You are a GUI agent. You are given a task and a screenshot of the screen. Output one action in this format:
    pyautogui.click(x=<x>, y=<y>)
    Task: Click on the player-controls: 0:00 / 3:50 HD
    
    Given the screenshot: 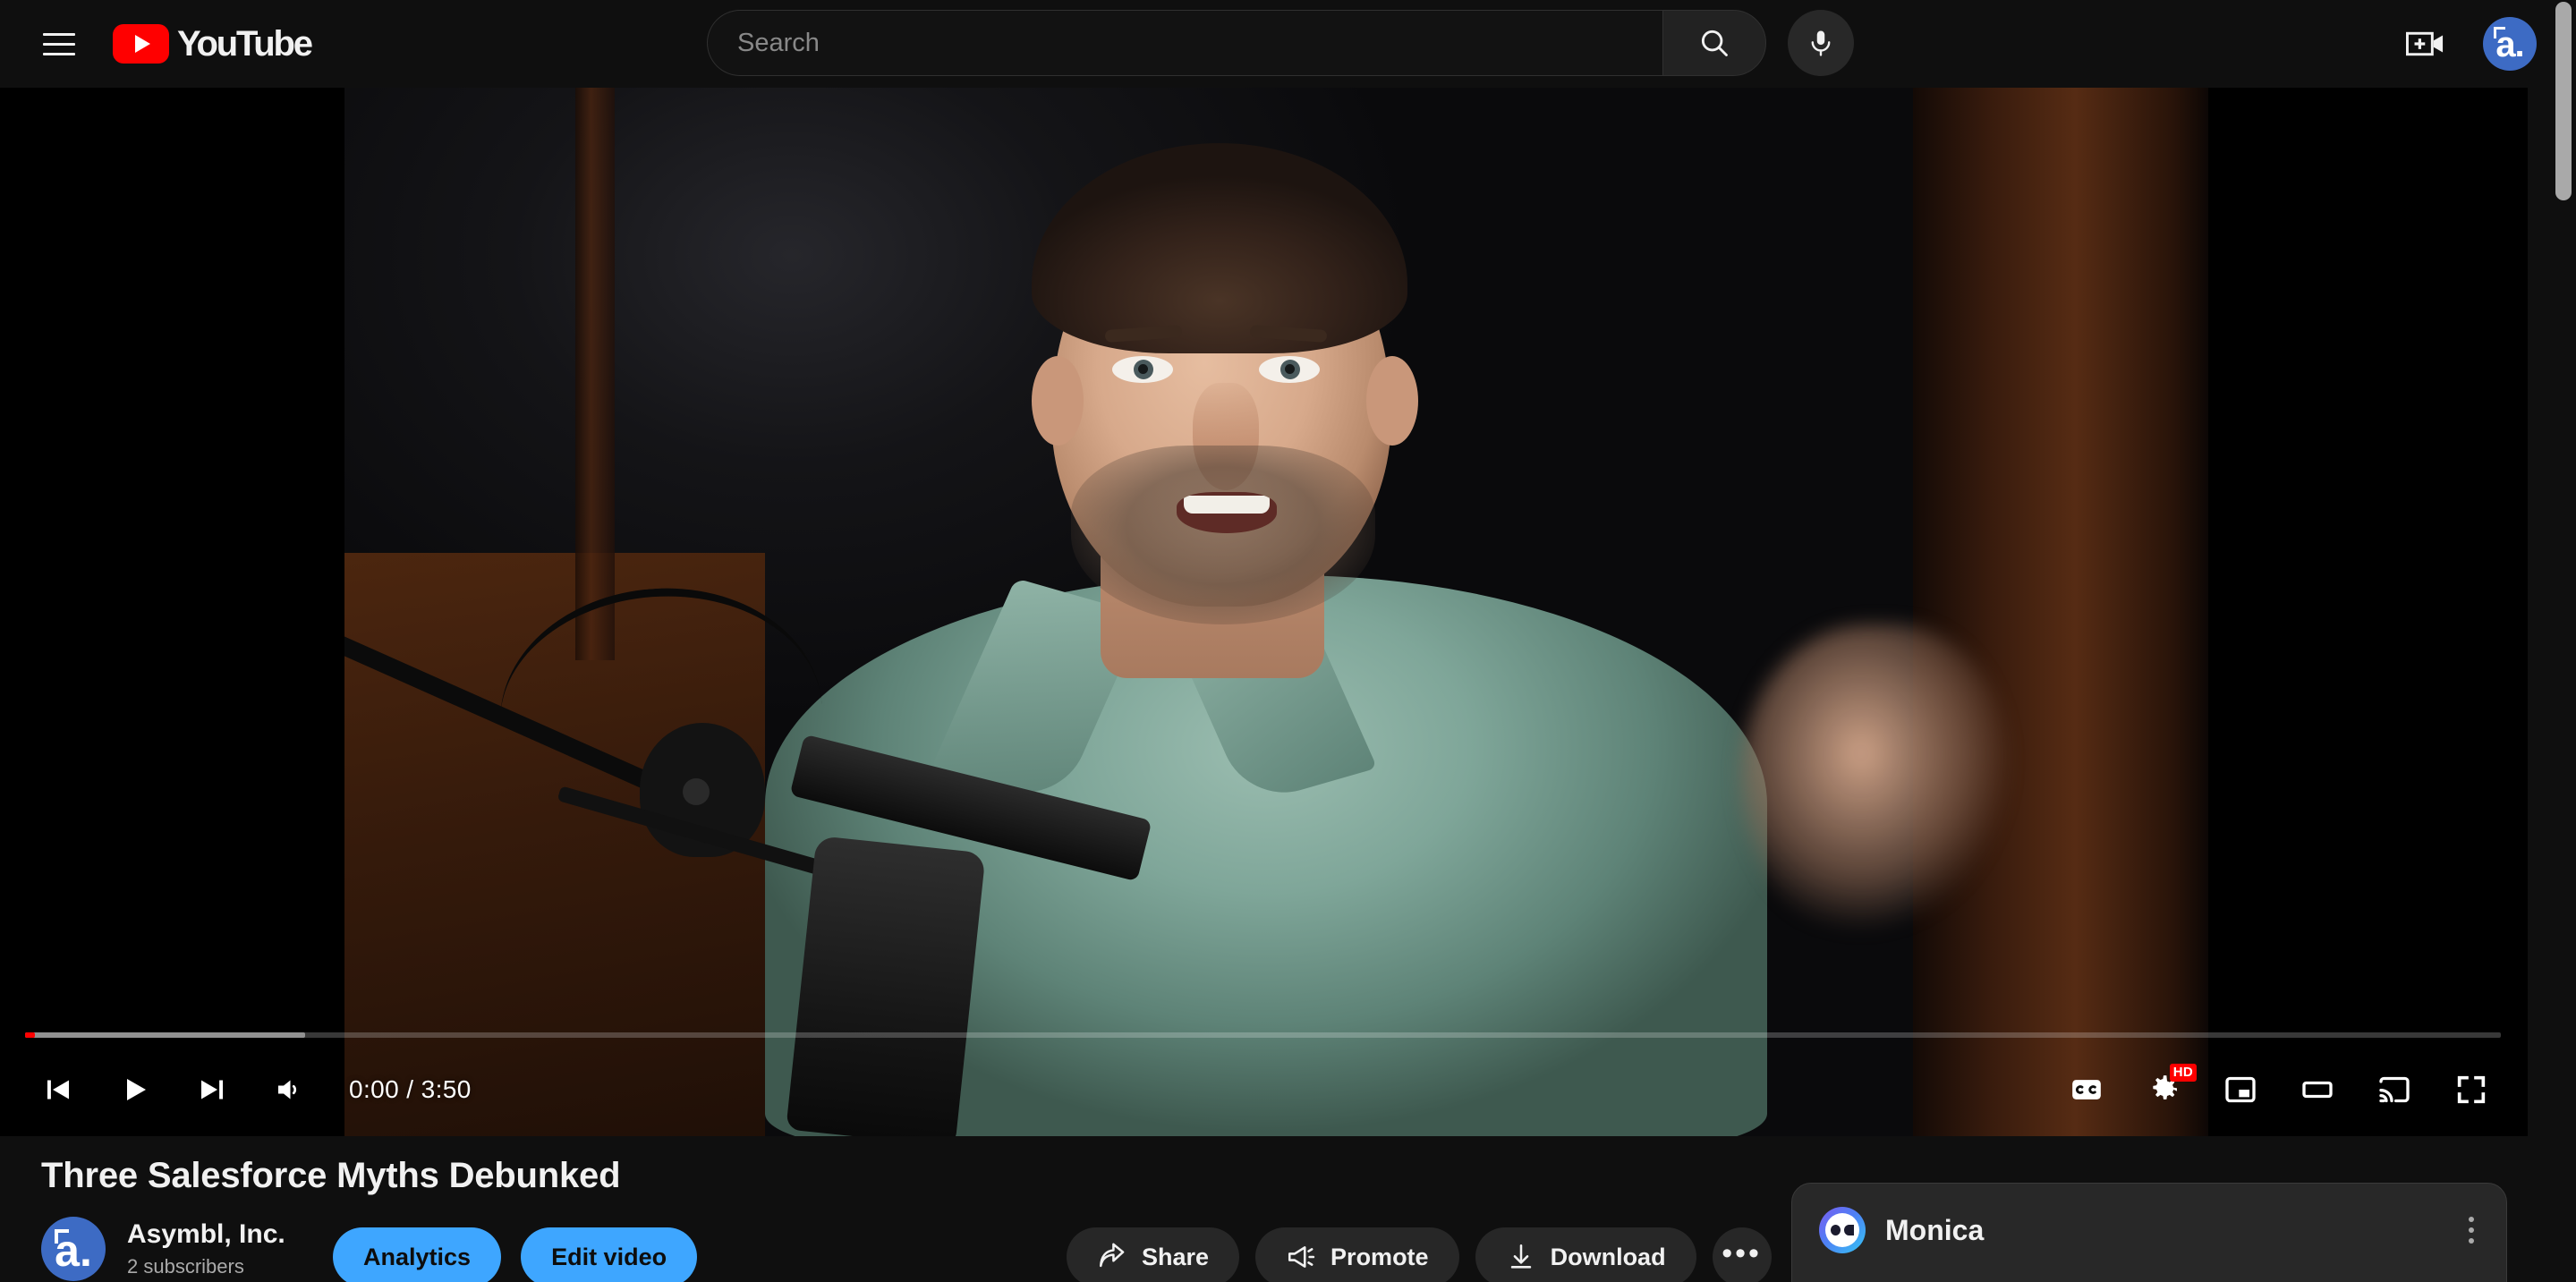 What is the action you would take?
    pyautogui.click(x=1264, y=1089)
    